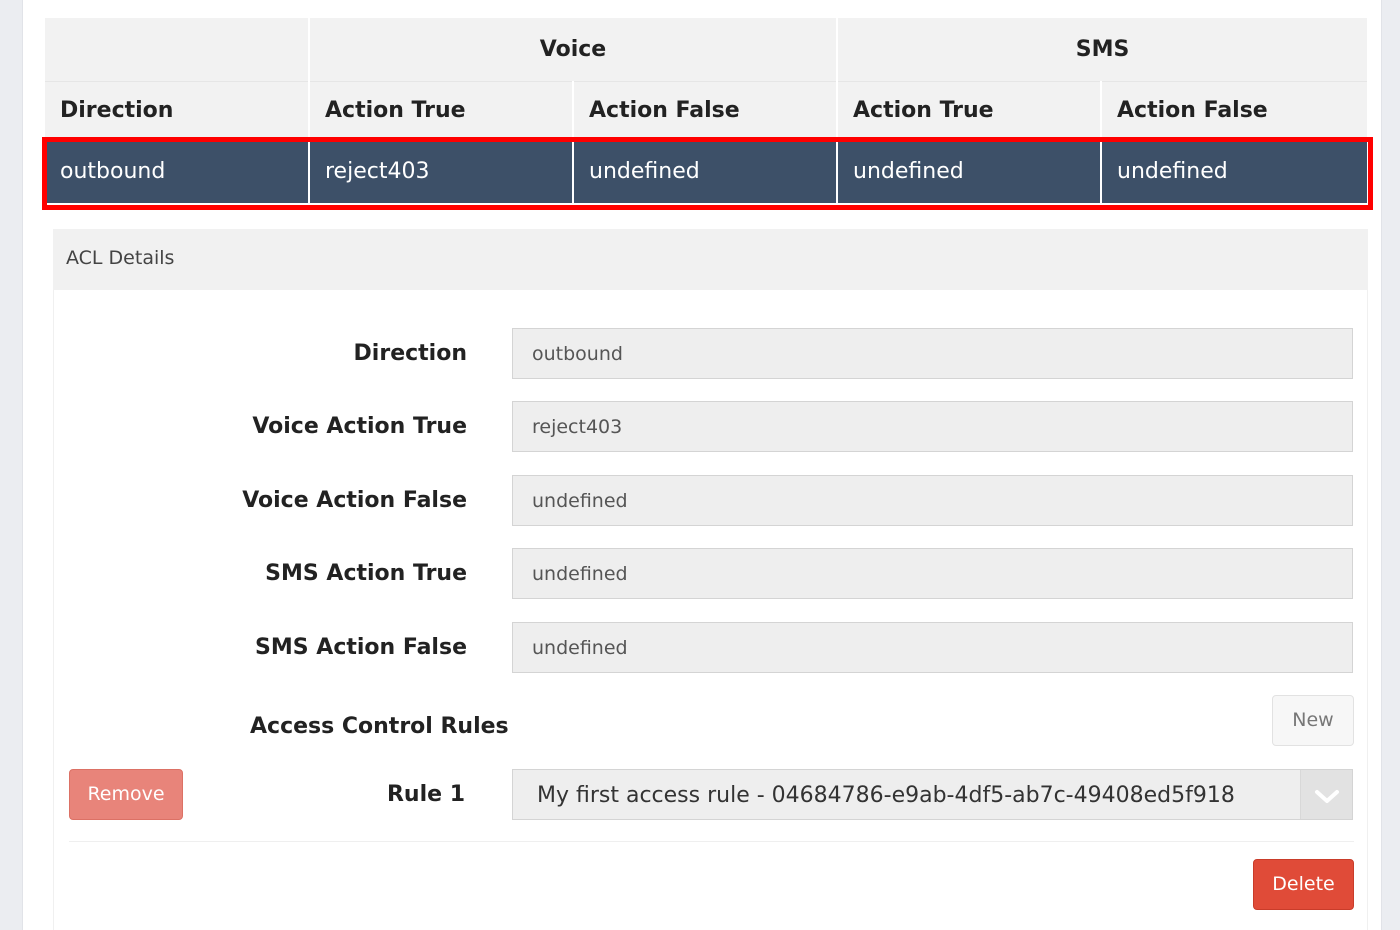  I want to click on new-rule-button: New, so click(1313, 720).